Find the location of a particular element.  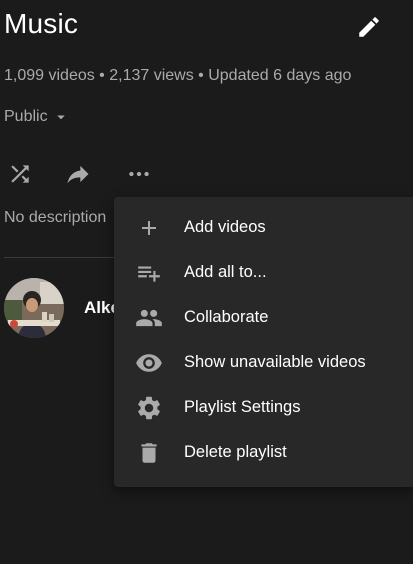

privacy-dropdown: Public is located at coordinates (37, 117).